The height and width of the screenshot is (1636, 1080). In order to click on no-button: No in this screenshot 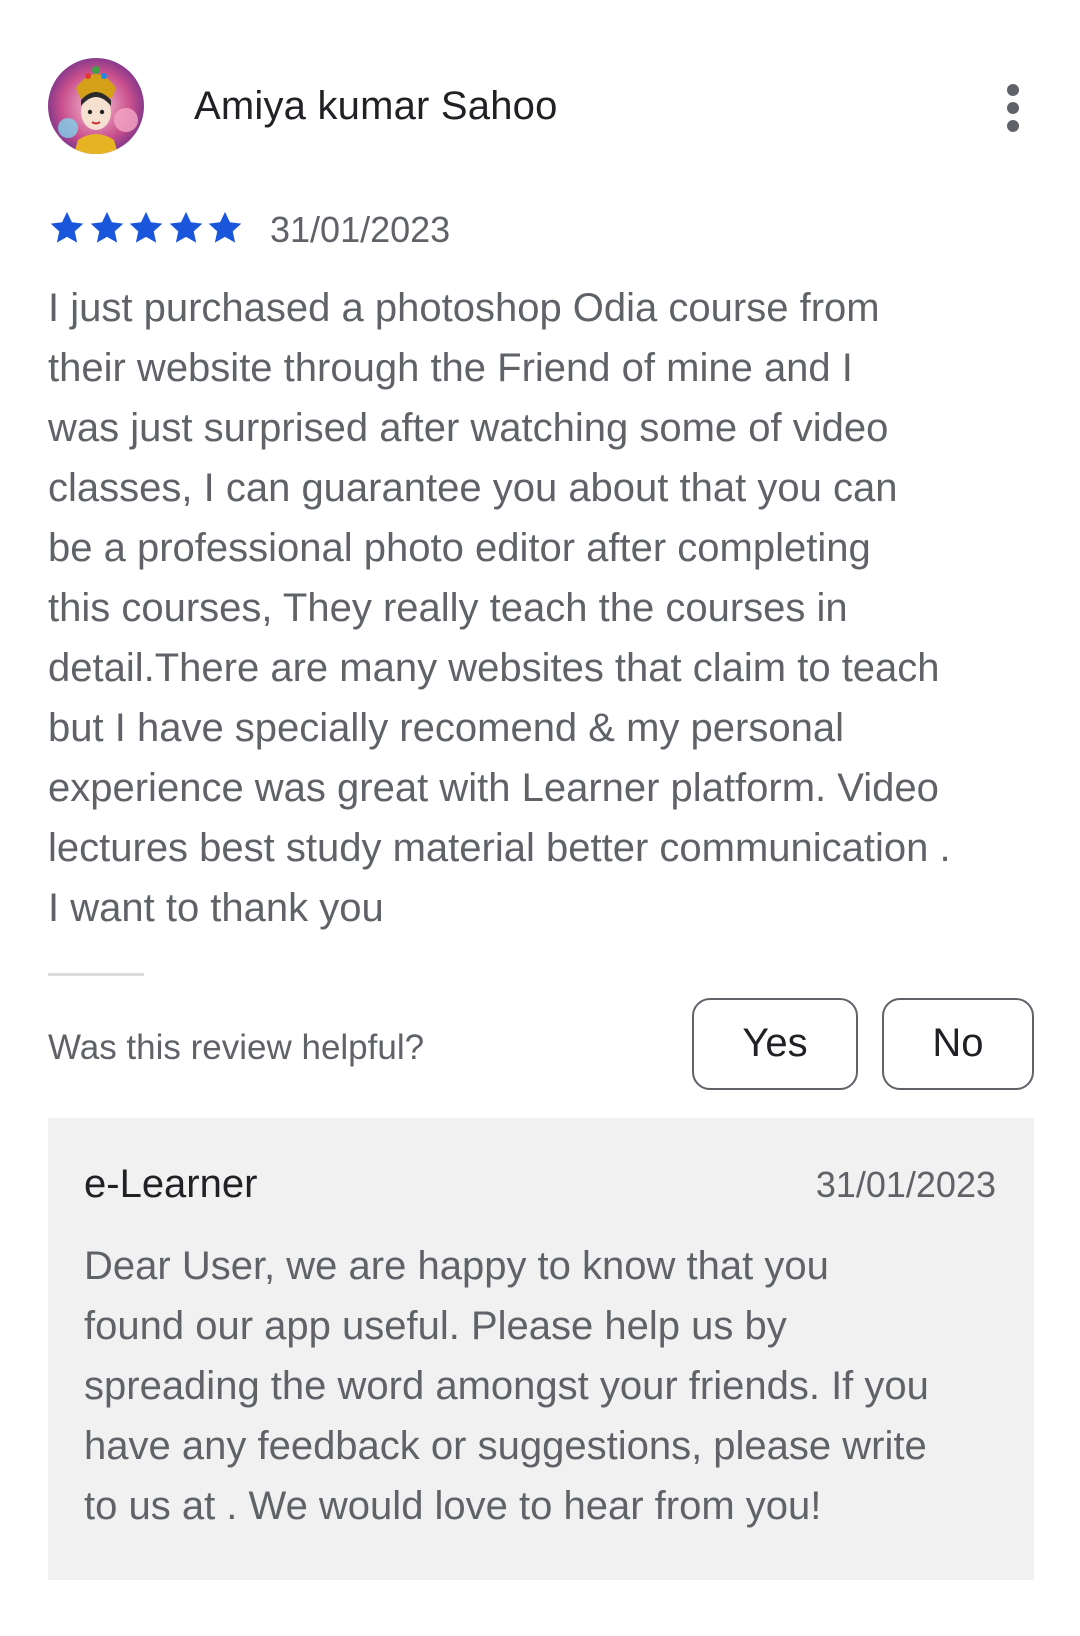, I will do `click(958, 1044)`.